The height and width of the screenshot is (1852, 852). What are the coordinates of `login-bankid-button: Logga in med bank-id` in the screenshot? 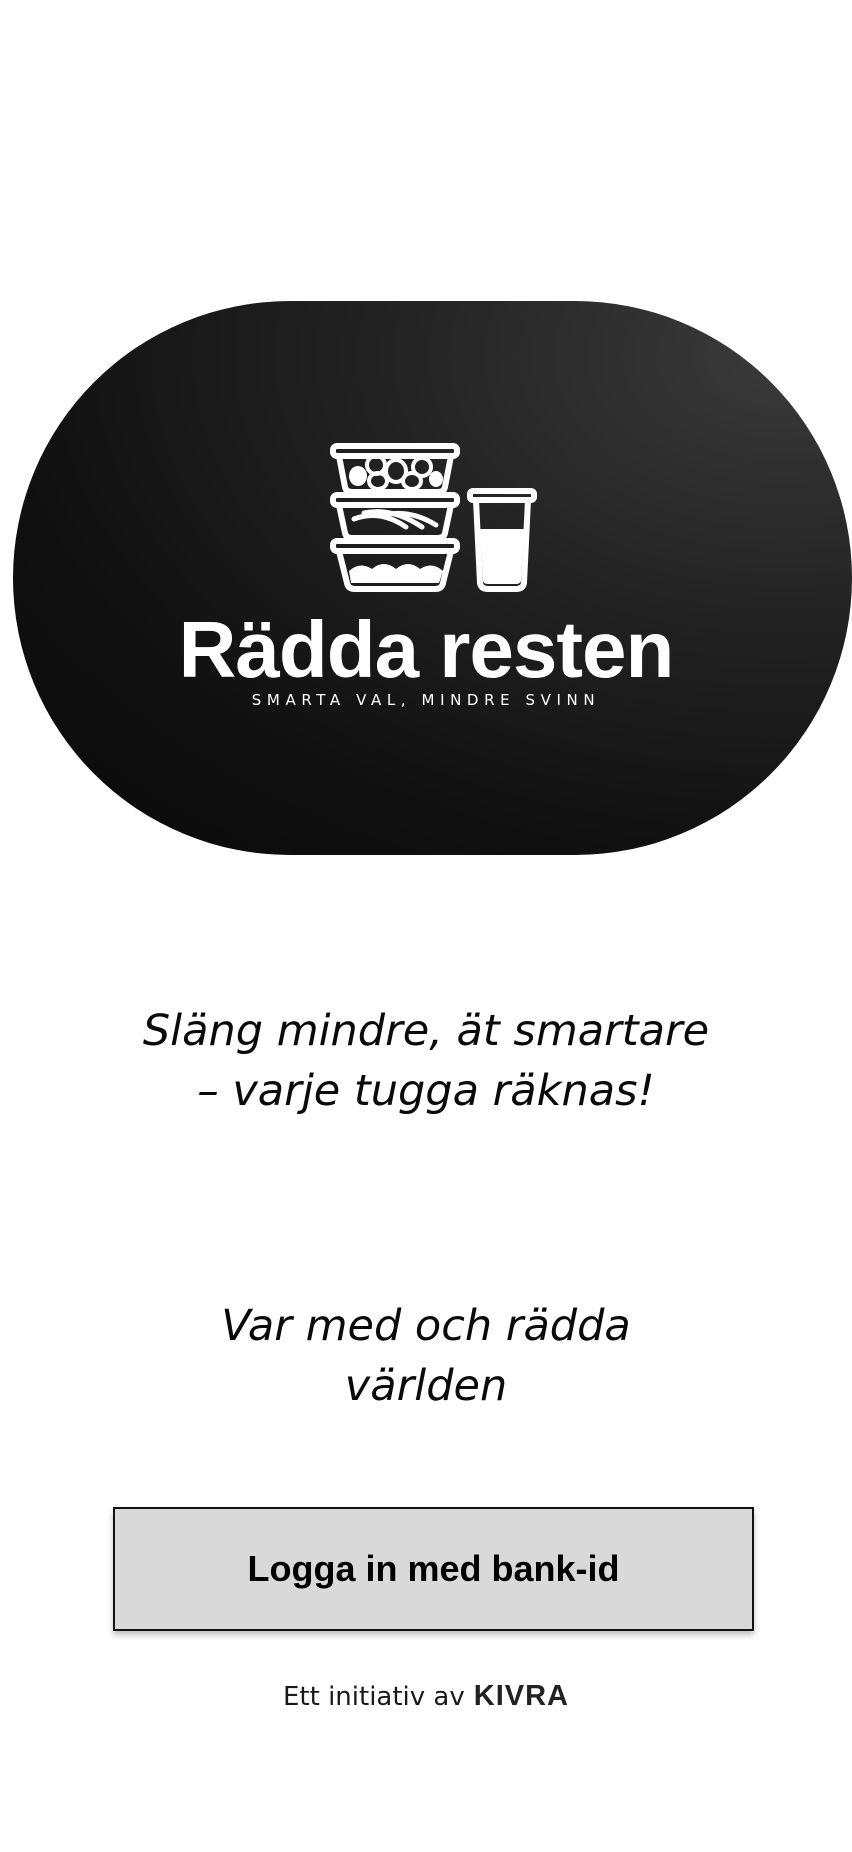 It's located at (433, 1569).